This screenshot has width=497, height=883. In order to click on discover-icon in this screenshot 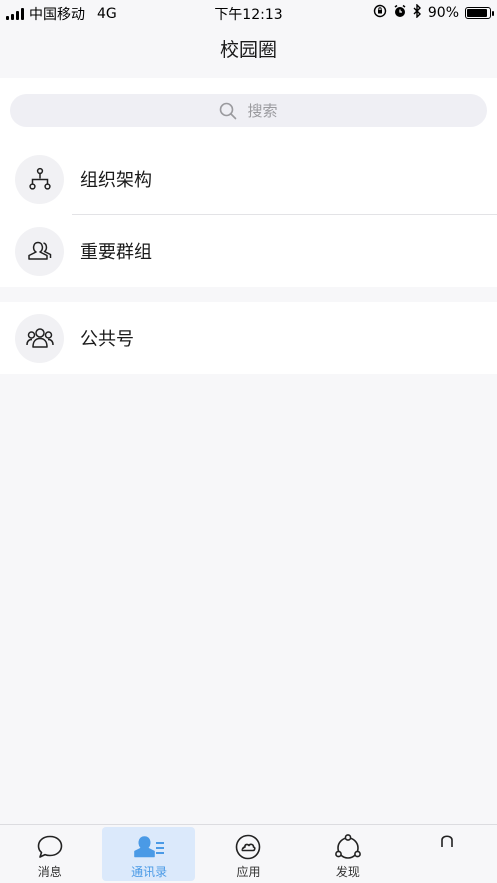, I will do `click(348, 847)`.